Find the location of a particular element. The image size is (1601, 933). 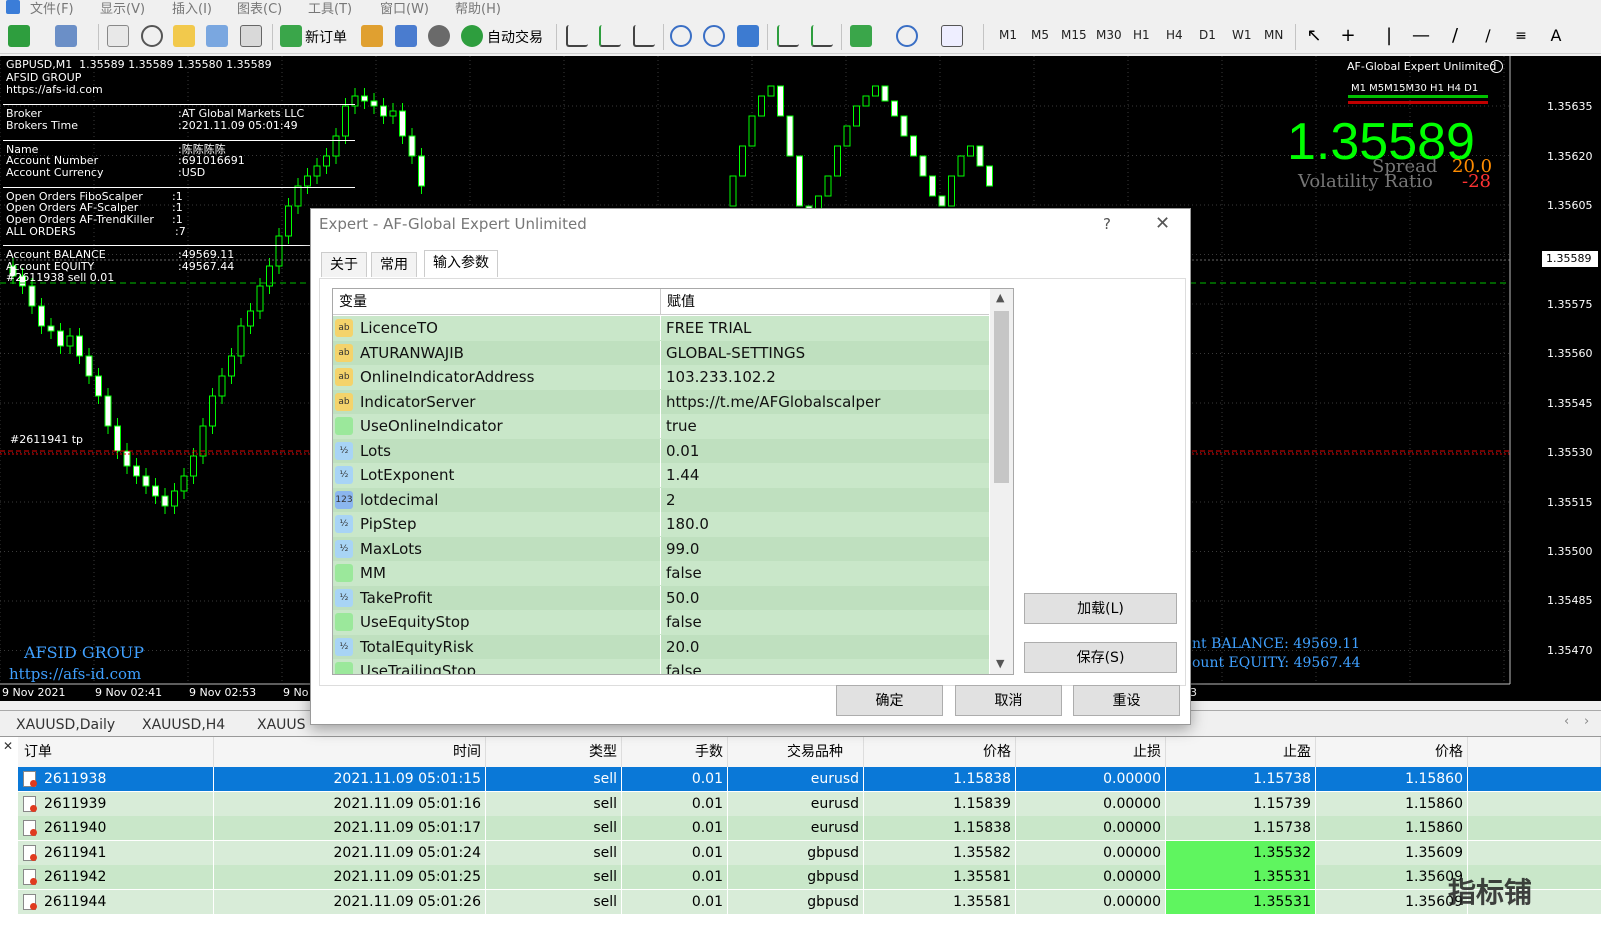

line-chart-icon is located at coordinates (644, 36).